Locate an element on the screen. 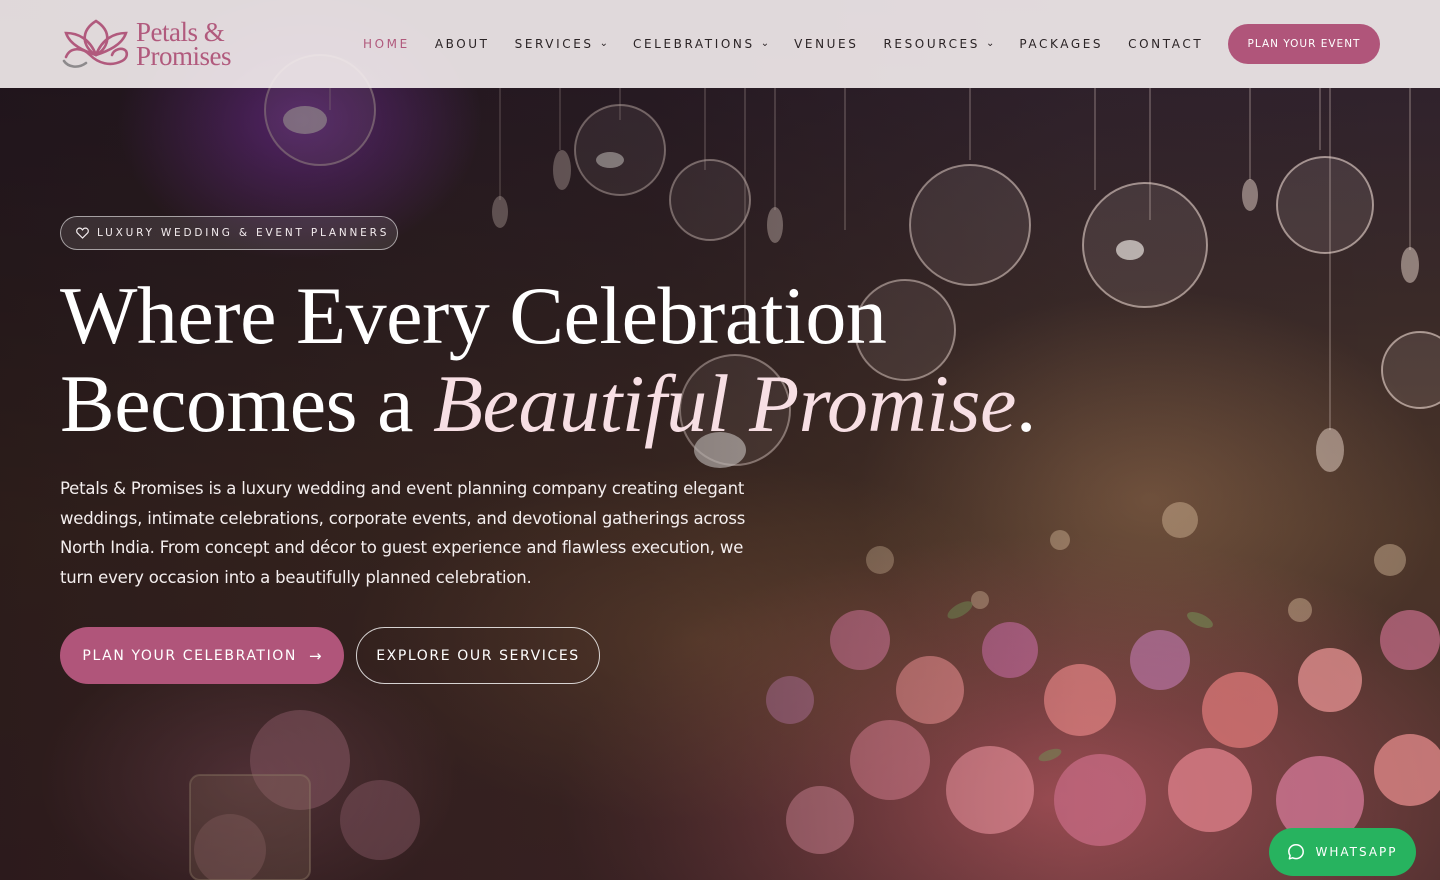  nav-item-venues: VENUES is located at coordinates (826, 44).